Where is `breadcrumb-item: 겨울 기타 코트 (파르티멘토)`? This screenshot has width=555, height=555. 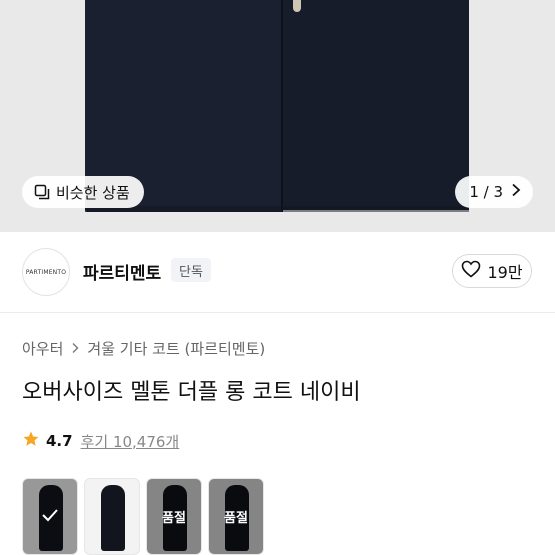
breadcrumb-item: 겨울 기타 코트 (파르티멘토) is located at coordinates (176, 348).